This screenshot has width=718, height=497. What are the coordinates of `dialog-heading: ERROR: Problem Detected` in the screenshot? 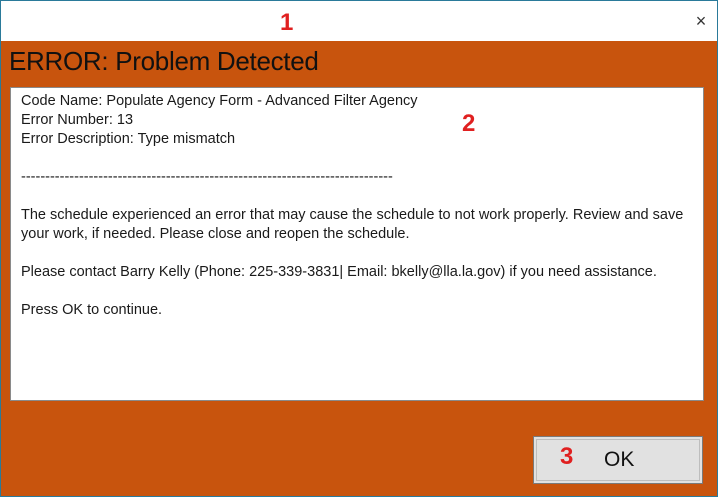 It's located at (164, 61).